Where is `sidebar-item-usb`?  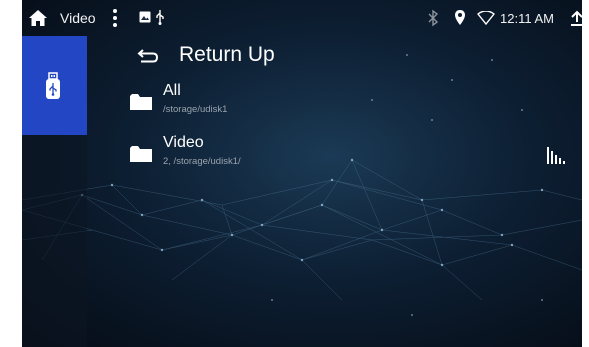
sidebar-item-usb is located at coordinates (54, 85).